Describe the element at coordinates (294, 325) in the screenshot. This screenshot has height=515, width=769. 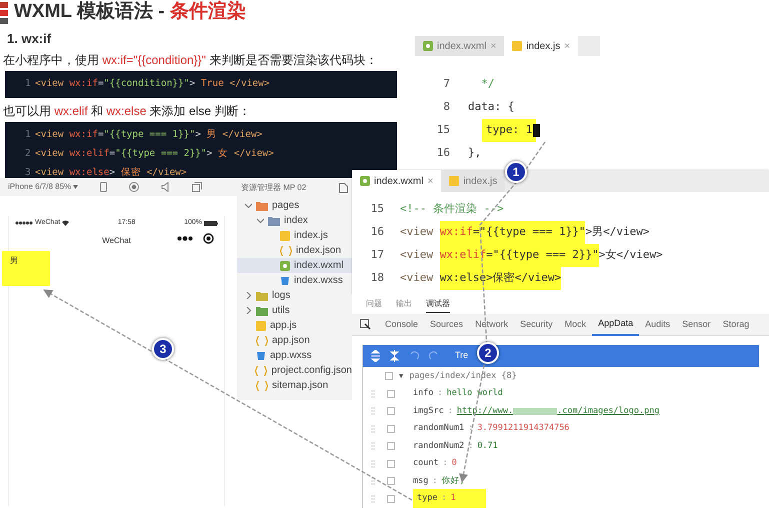
I see `file-tree-item: app.js` at that location.